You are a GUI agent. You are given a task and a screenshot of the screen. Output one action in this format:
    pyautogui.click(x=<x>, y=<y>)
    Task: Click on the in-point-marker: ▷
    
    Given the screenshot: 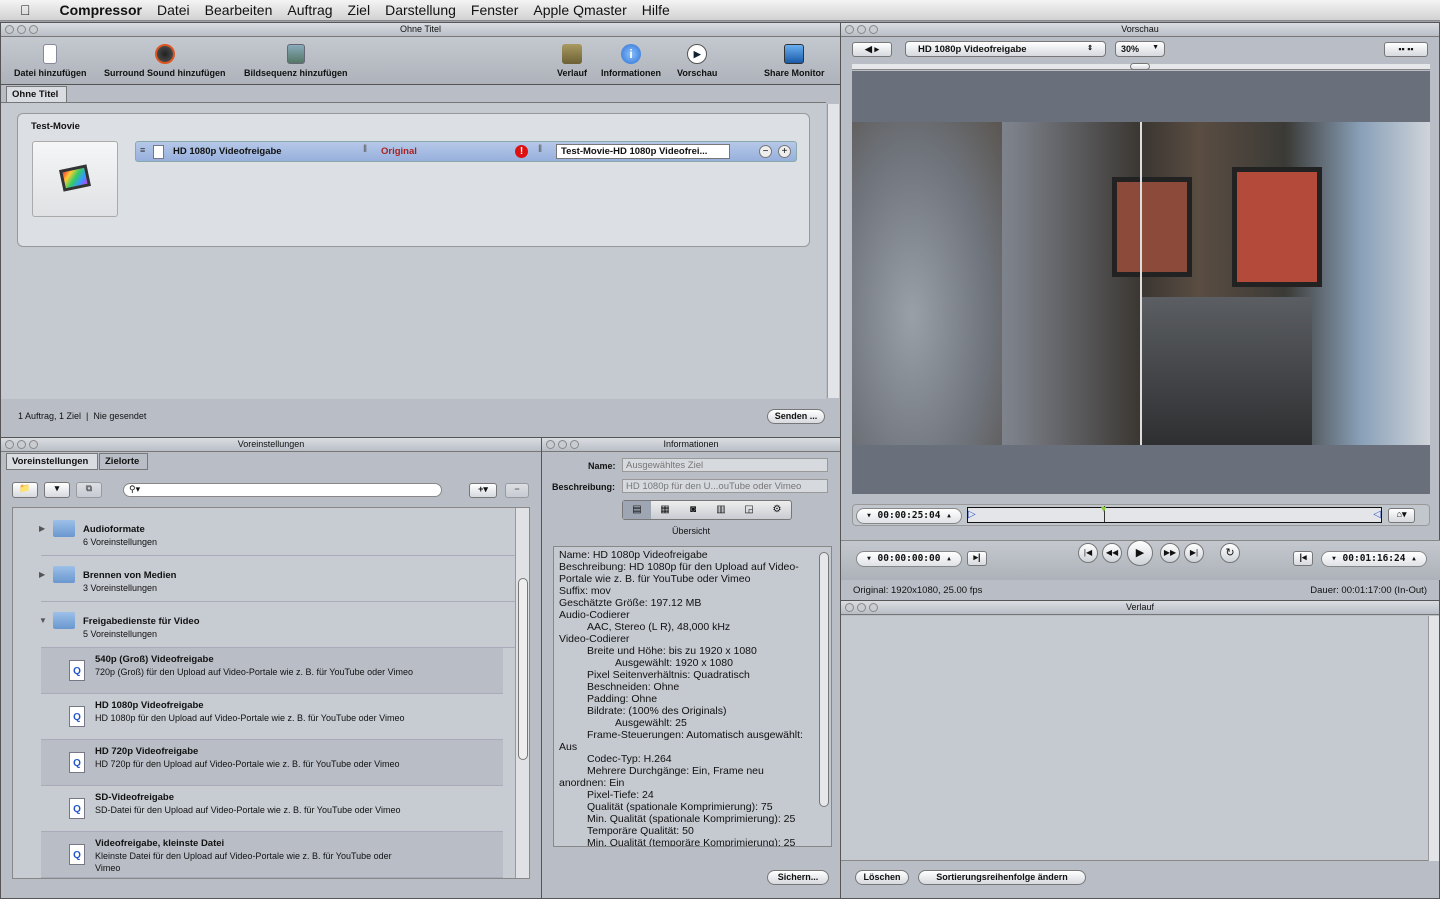 What is the action you would take?
    pyautogui.click(x=972, y=515)
    